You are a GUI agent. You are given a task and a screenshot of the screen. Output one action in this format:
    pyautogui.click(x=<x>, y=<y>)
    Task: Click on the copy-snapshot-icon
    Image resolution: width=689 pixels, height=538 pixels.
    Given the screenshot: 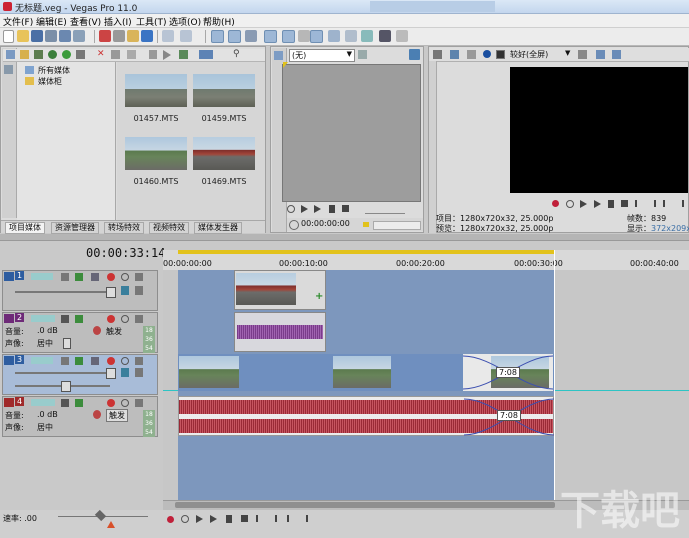 What is the action you would take?
    pyautogui.click(x=600, y=54)
    